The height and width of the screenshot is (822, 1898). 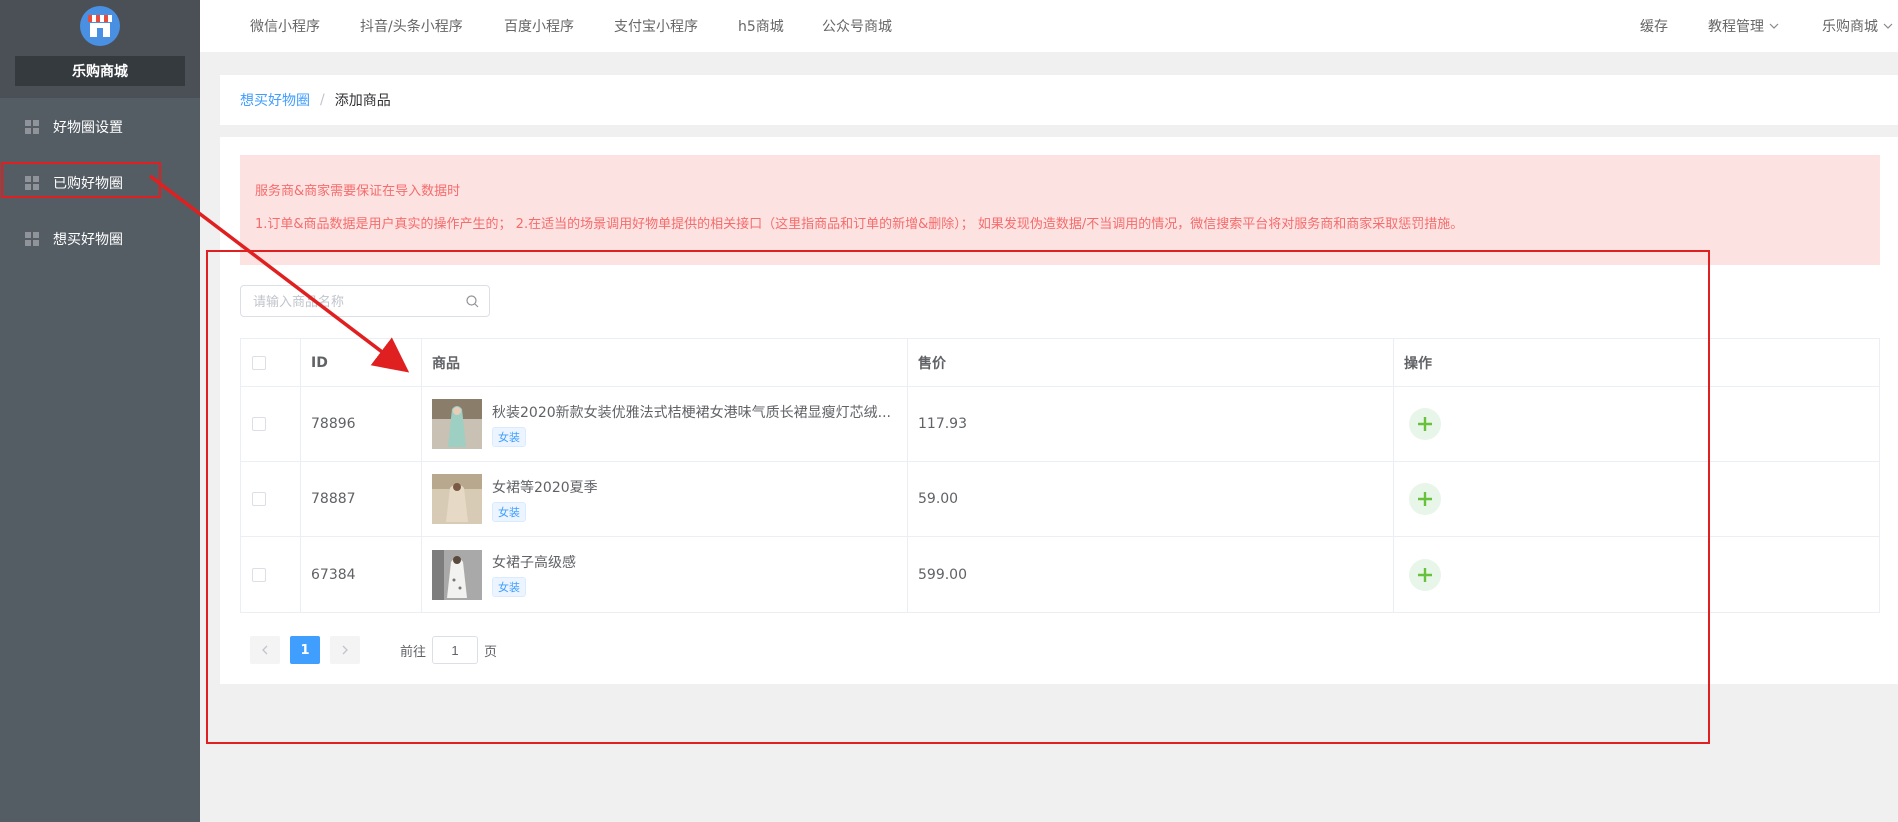 I want to click on annotation-highlight-box, so click(x=81, y=180).